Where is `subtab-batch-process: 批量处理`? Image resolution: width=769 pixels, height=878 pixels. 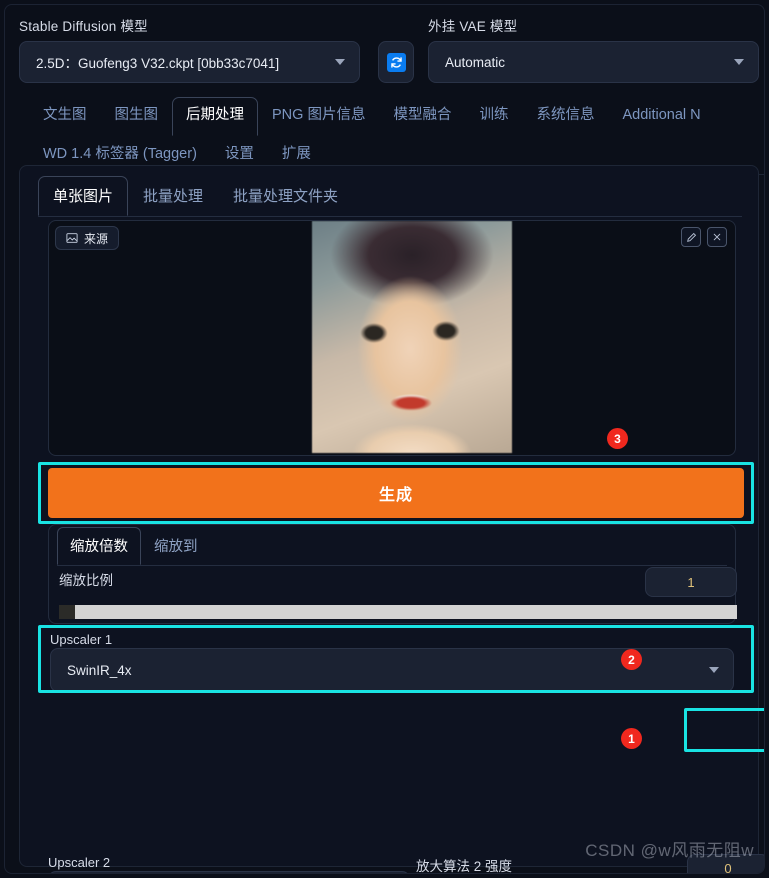
subtab-batch-process: 批量处理 is located at coordinates (173, 196).